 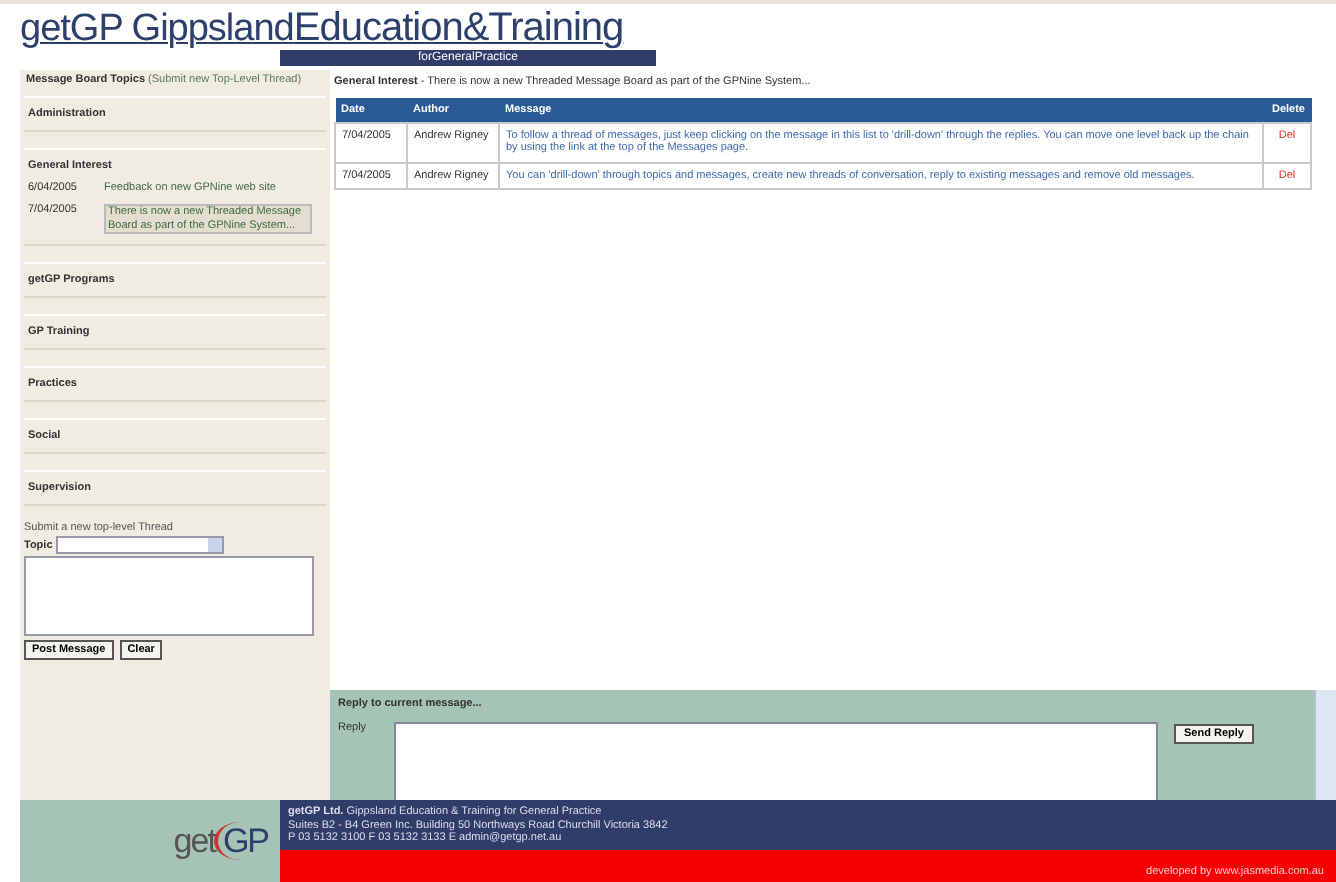 What do you see at coordinates (220, 841) in the screenshot?
I see `footer-logo: get GP` at bounding box center [220, 841].